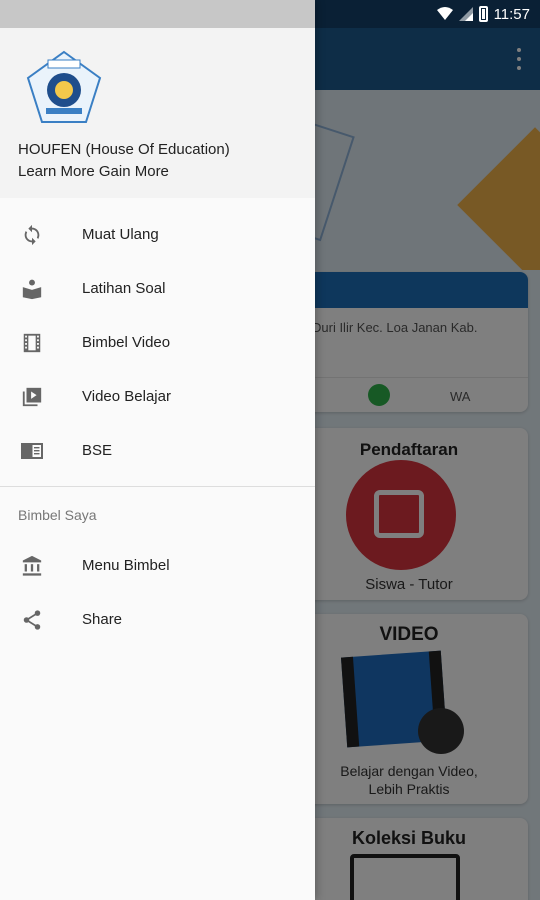 The width and height of the screenshot is (540, 900). I want to click on section-title: Bimbel Saya, so click(57, 515).